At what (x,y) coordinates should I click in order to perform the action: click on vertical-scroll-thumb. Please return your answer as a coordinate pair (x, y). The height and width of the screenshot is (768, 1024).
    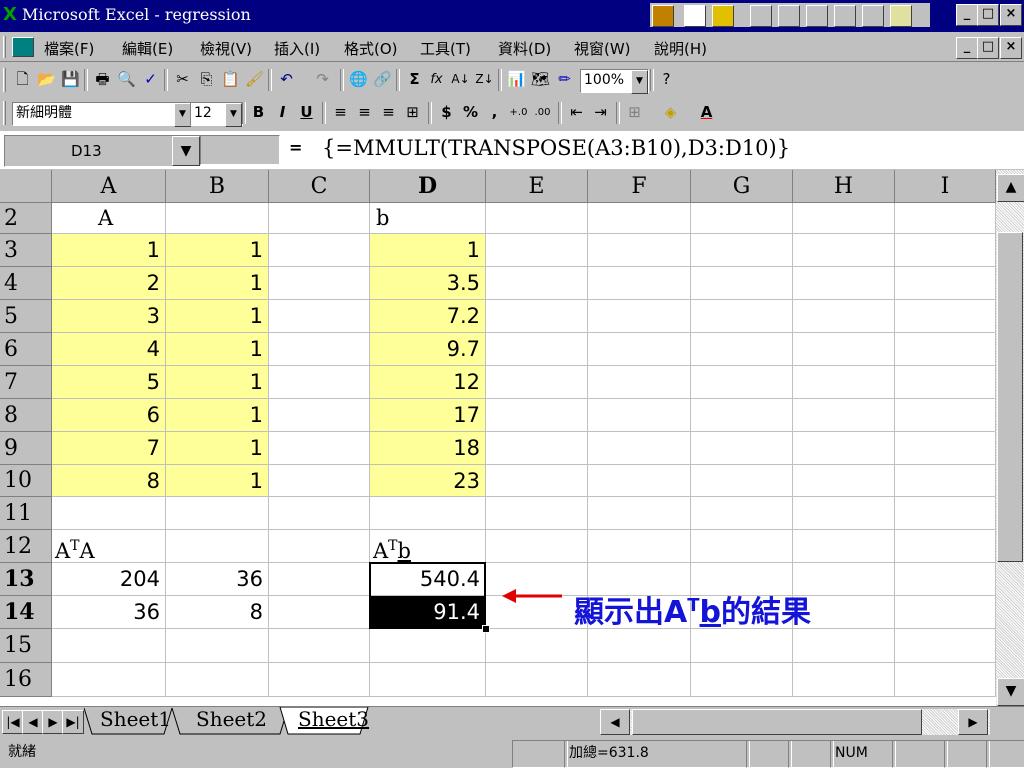
    Looking at the image, I should click on (1010, 397).